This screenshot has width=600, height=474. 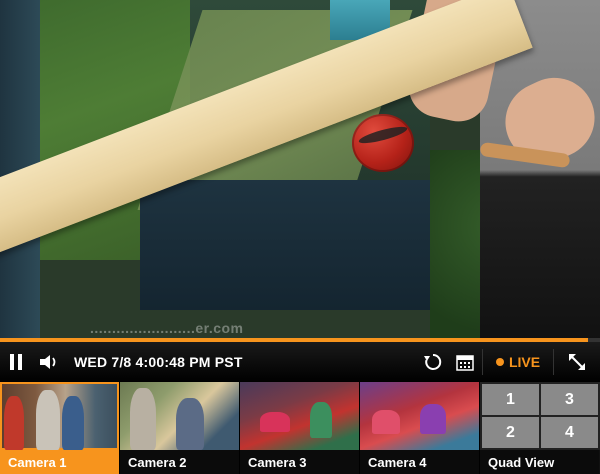 I want to click on quad-cell-1: 1, so click(x=510, y=399).